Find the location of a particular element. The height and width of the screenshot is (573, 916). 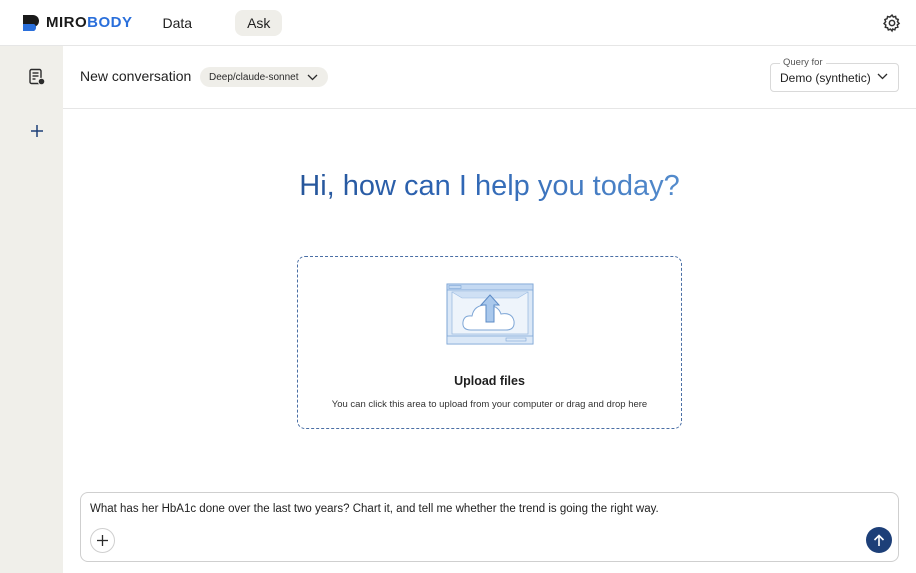

brand-logo: MIROBODY is located at coordinates (77, 23).